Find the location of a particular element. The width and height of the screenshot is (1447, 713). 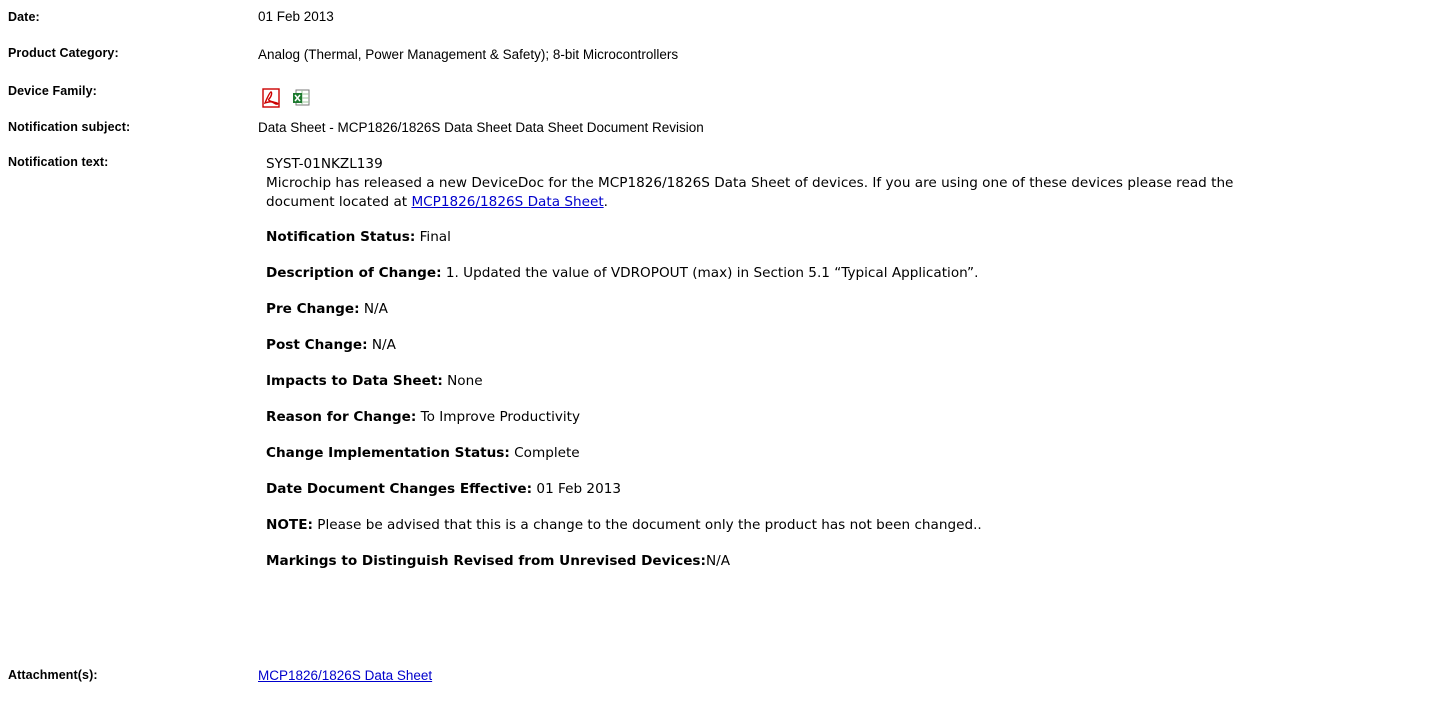

impl-status-value: Complete is located at coordinates (544, 453).